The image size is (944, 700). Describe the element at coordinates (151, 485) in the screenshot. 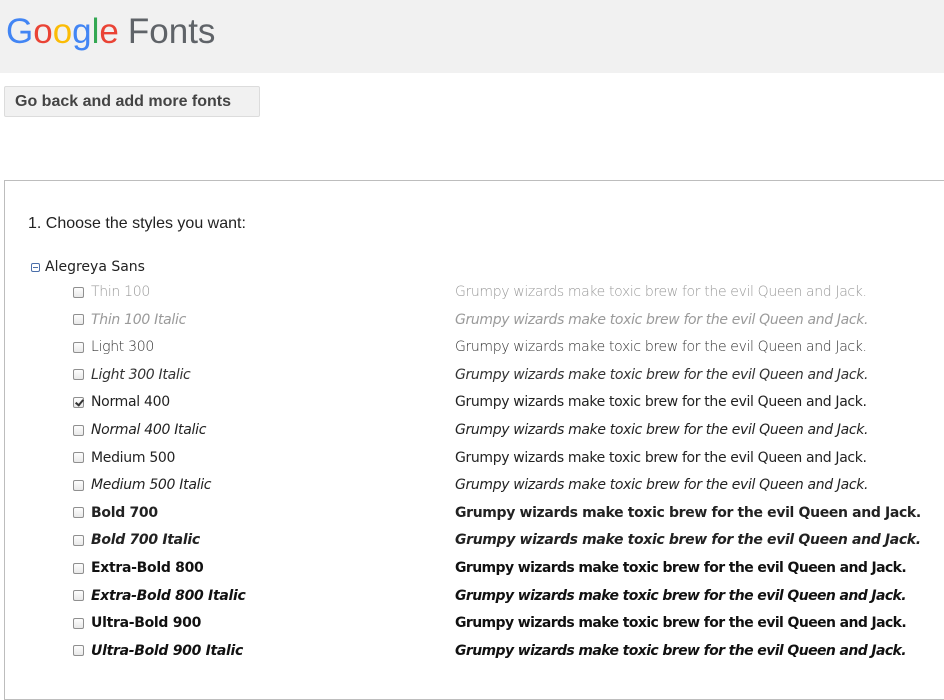

I see `style-label: Medium 500 Italic` at that location.